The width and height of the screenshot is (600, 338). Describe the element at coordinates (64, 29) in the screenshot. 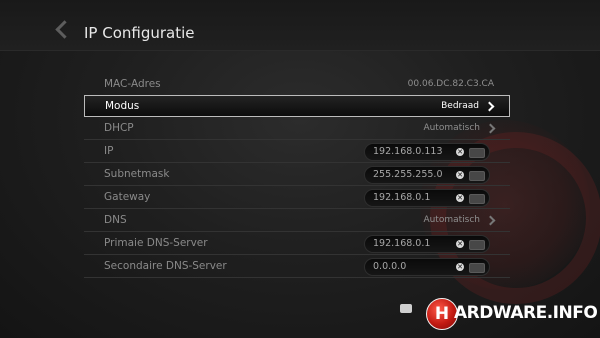

I see `back-arrow-icon` at that location.